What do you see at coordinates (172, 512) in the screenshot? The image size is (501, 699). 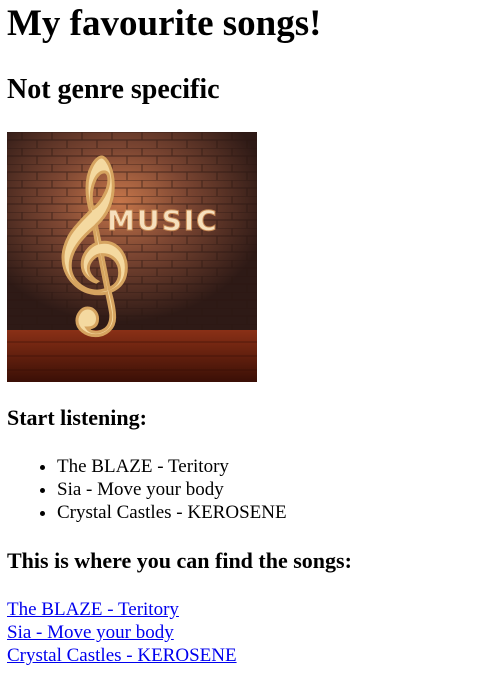 I see `song-list-item: Crystal Castles - KEROSENE` at bounding box center [172, 512].